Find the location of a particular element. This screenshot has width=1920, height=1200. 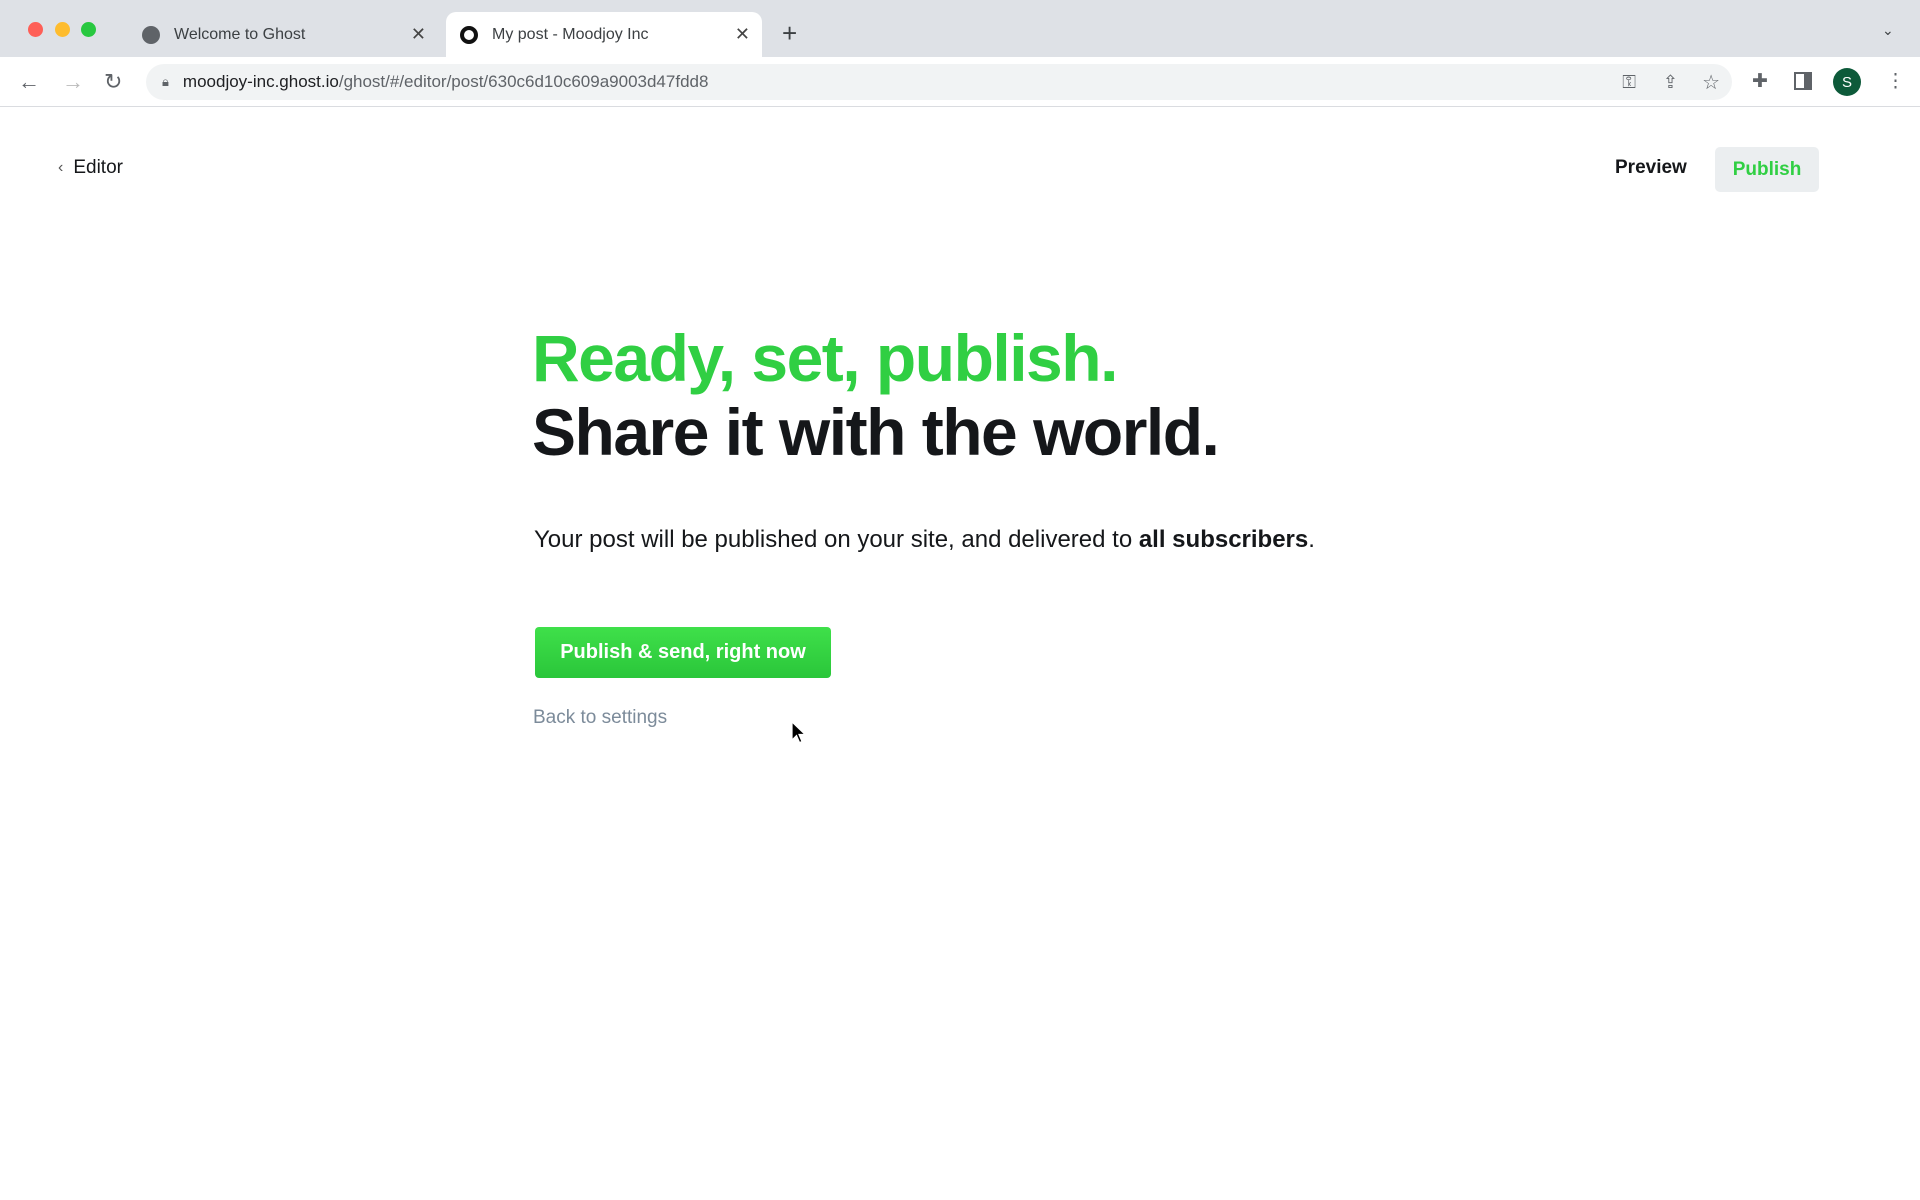

share-icon: ⇪ is located at coordinates (1670, 82).